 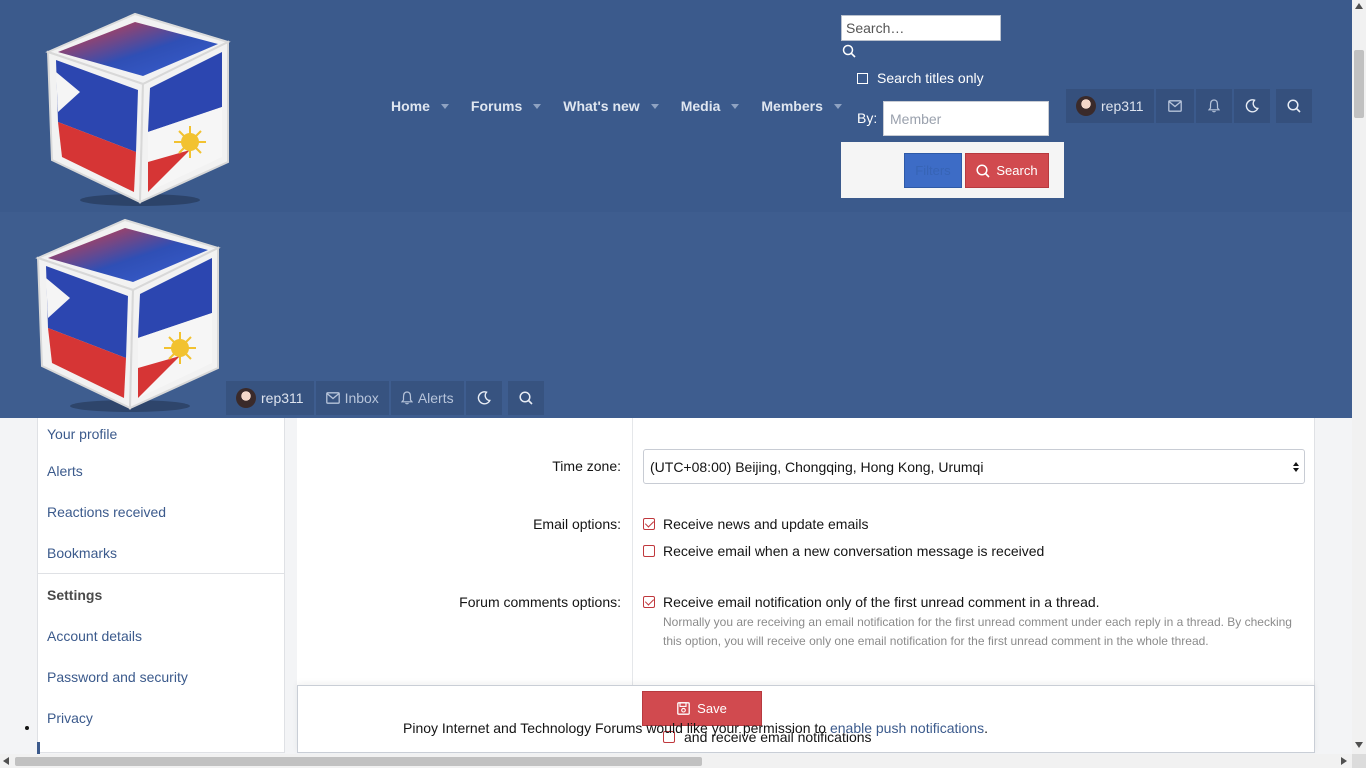 I want to click on enable-push-notifications-link: enable push notifications, so click(x=907, y=728).